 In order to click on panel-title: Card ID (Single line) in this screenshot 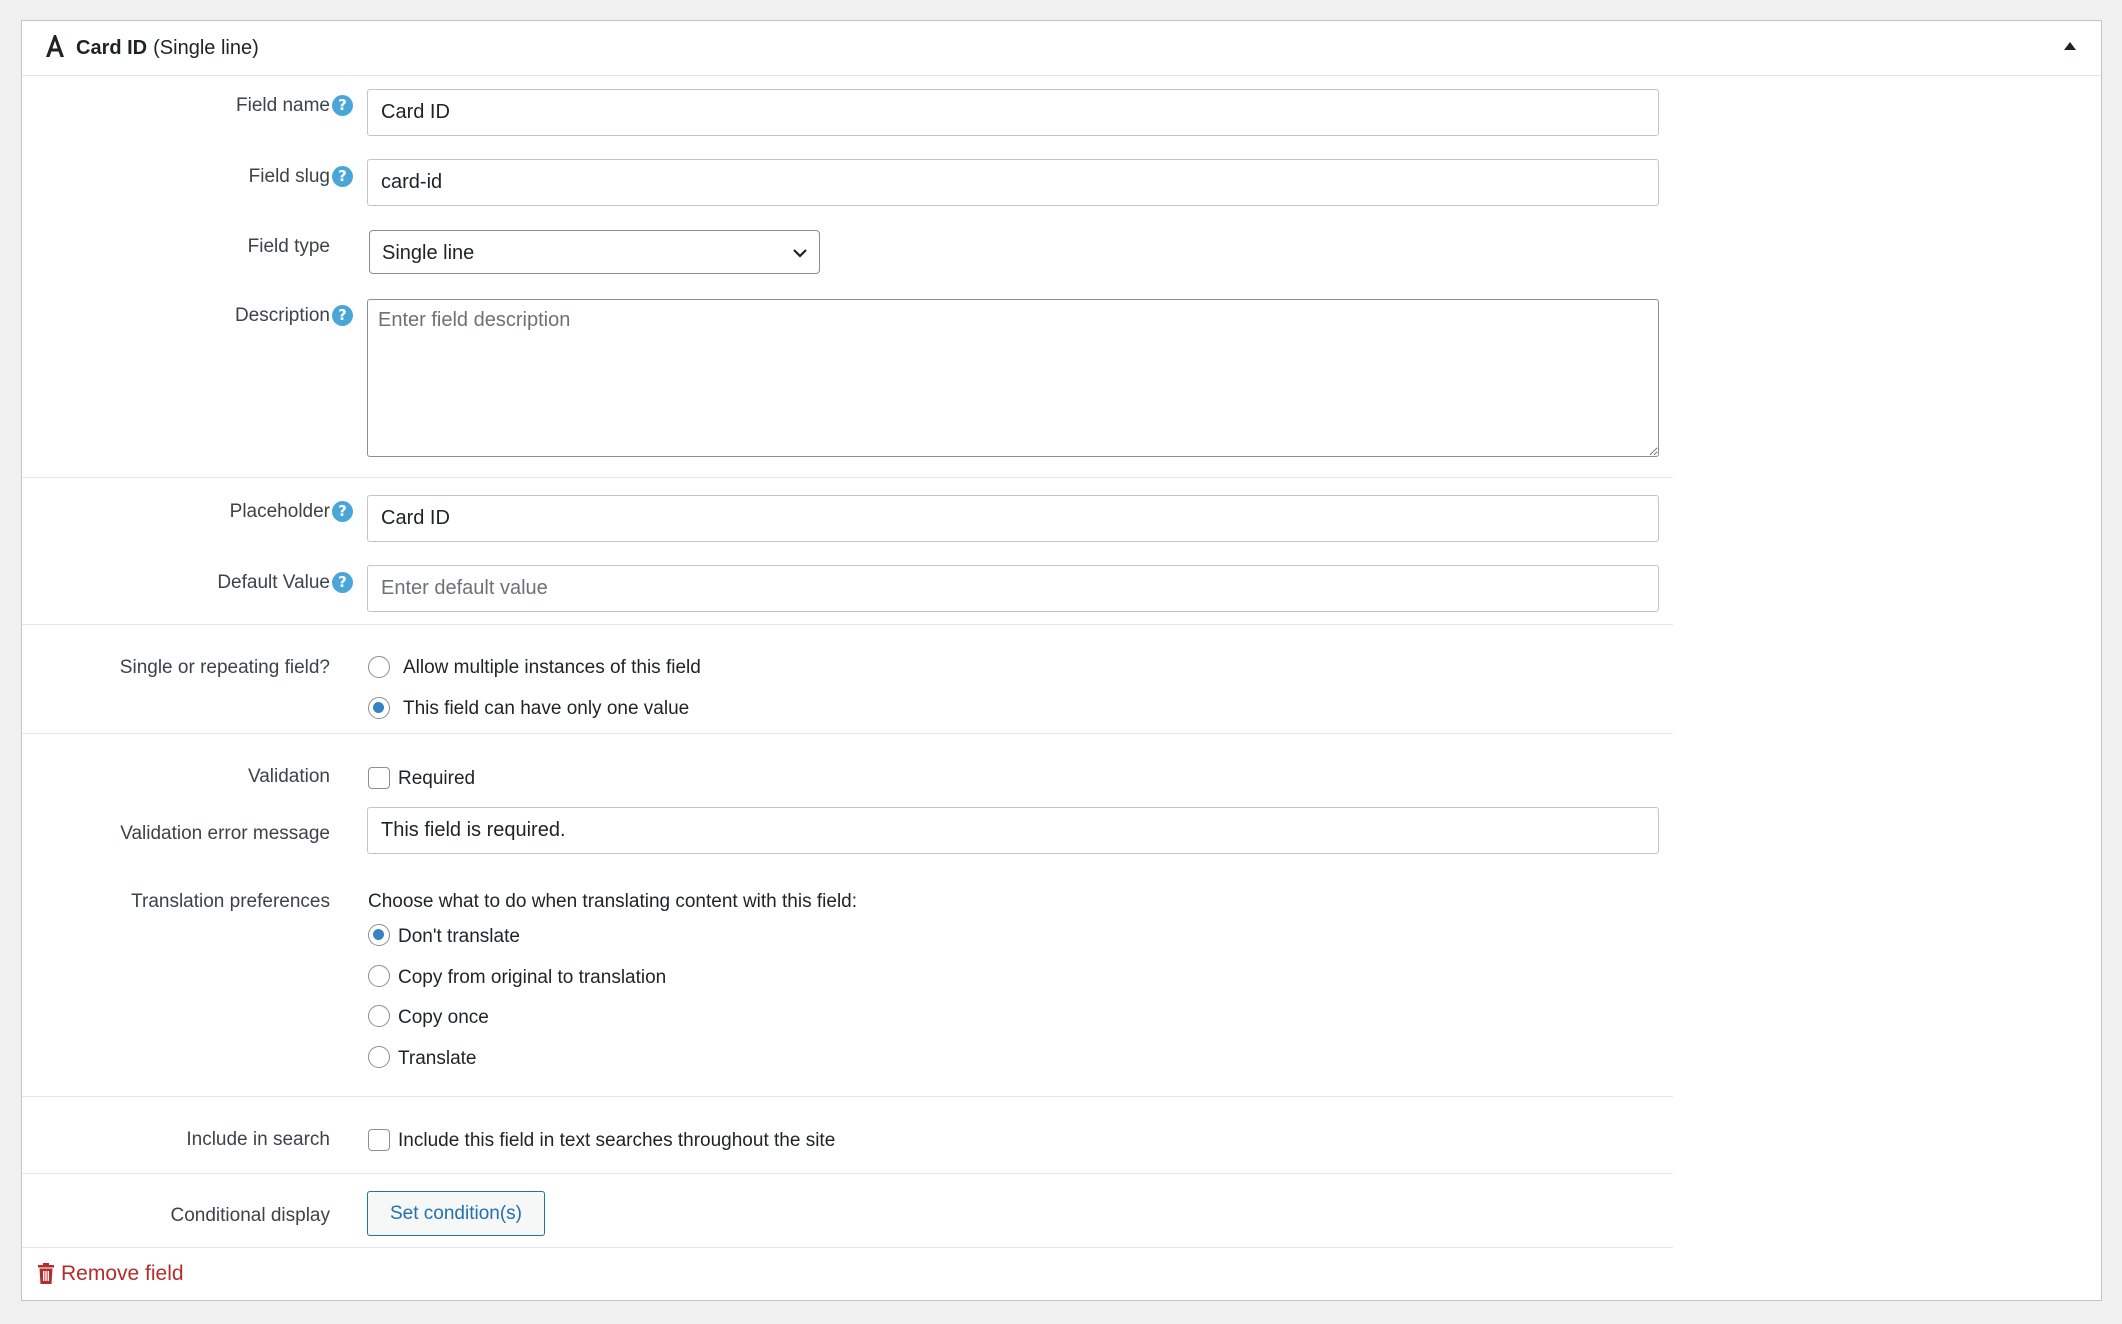, I will do `click(167, 48)`.